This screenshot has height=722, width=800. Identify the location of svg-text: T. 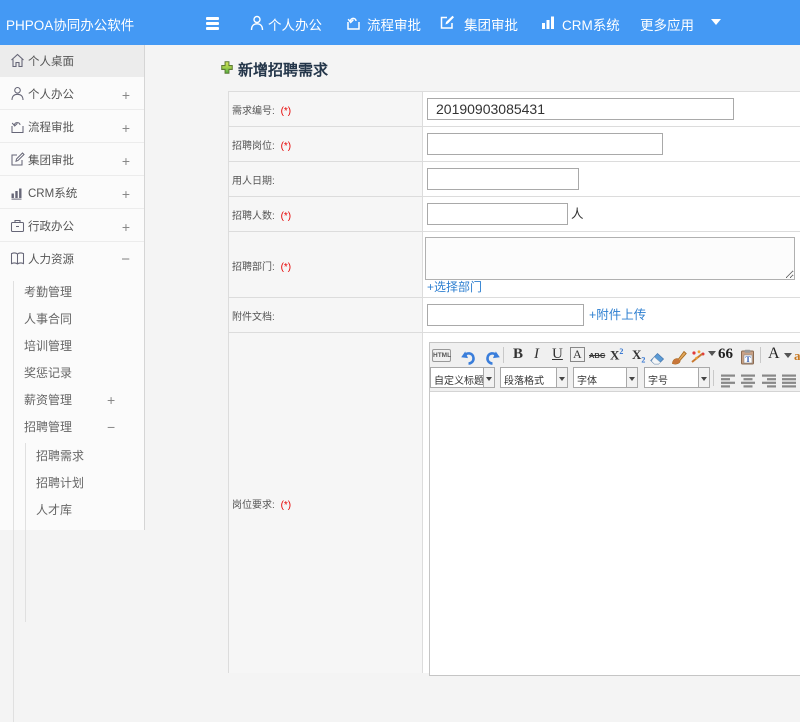
(748, 359).